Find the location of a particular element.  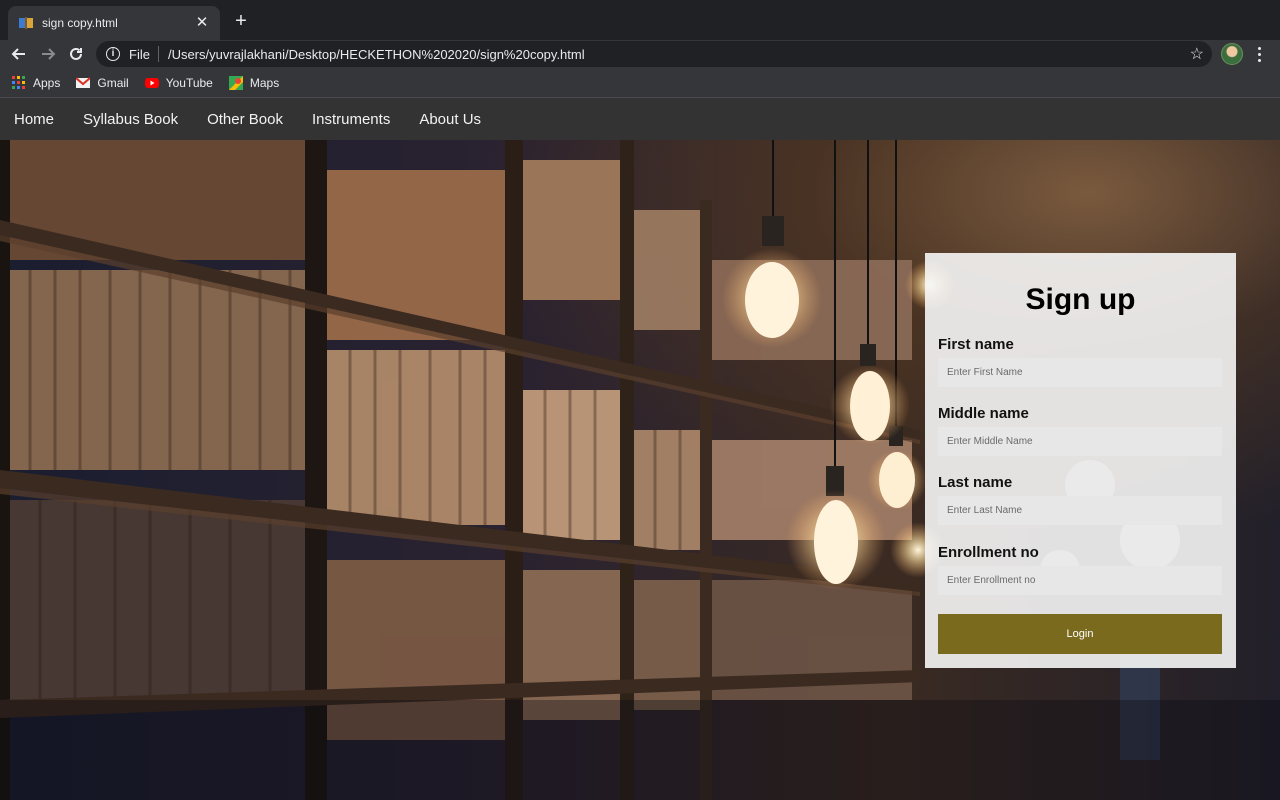

address-separator is located at coordinates (158, 54).